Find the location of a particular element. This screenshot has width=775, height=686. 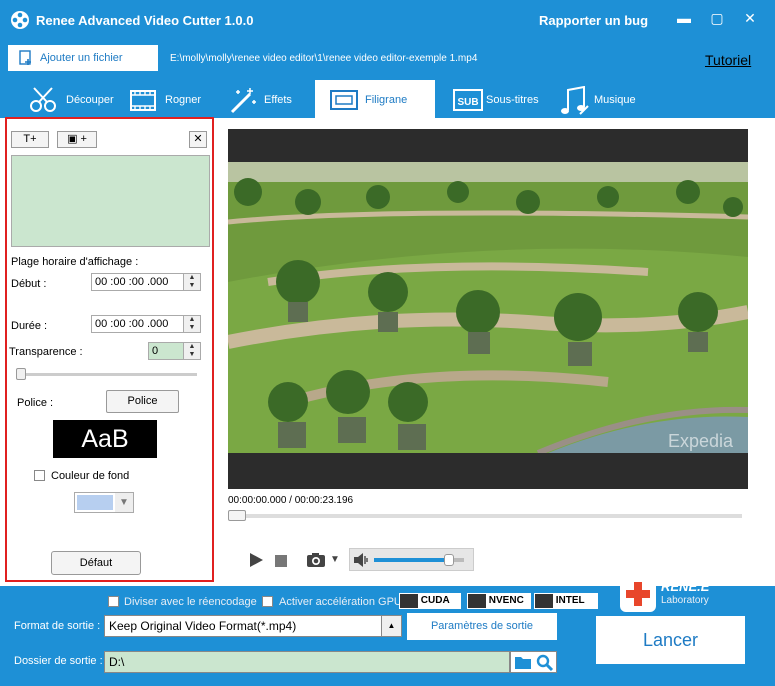

tab-musique: Musique is located at coordinates (606, 99).